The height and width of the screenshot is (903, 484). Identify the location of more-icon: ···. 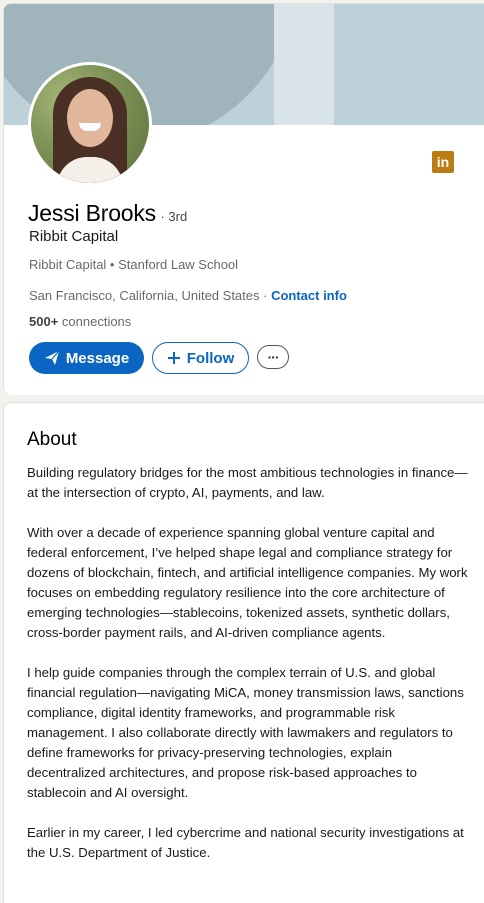
(273, 357).